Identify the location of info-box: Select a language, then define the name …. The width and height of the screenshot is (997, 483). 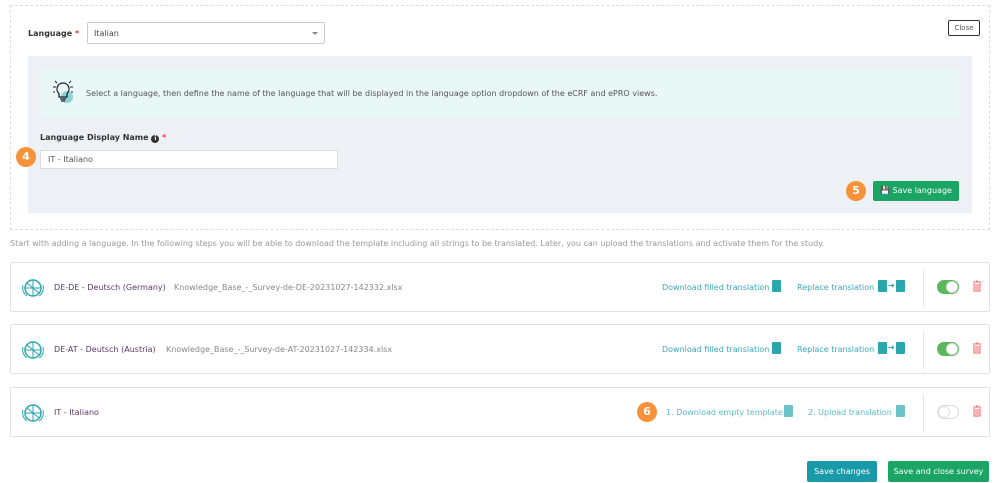
(500, 93).